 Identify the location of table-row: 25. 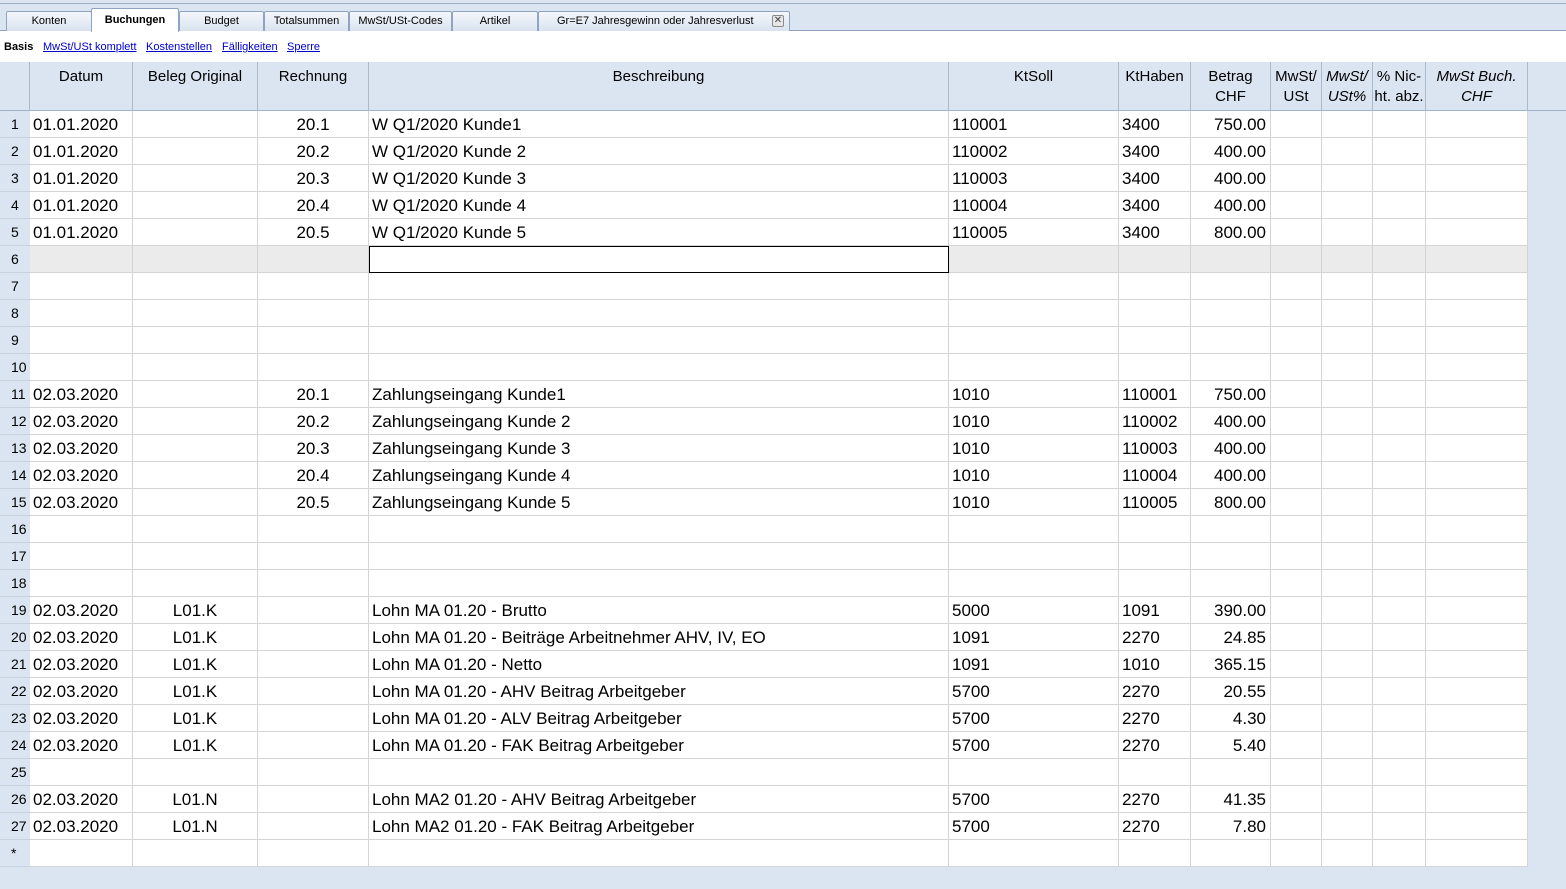
(764, 772).